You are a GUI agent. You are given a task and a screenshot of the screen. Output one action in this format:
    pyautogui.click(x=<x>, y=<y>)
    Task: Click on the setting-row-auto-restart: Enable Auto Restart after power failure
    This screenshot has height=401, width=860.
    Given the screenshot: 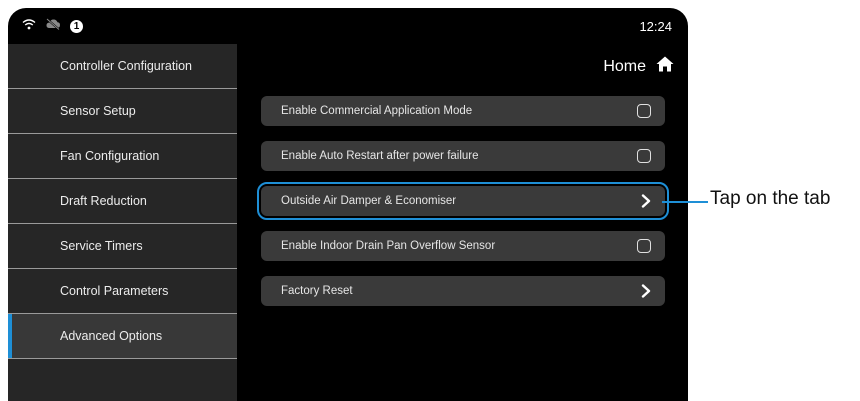 What is the action you would take?
    pyautogui.click(x=463, y=156)
    